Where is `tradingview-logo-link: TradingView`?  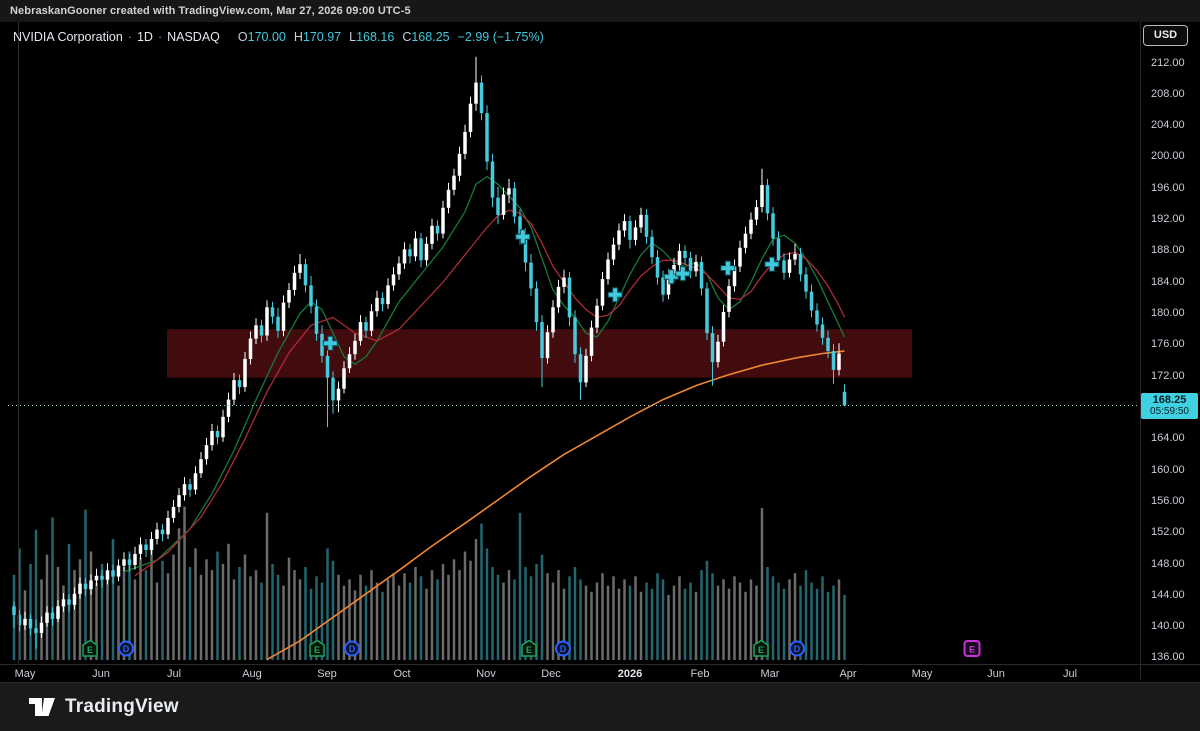
tradingview-logo-link: TradingView is located at coordinates (103, 707).